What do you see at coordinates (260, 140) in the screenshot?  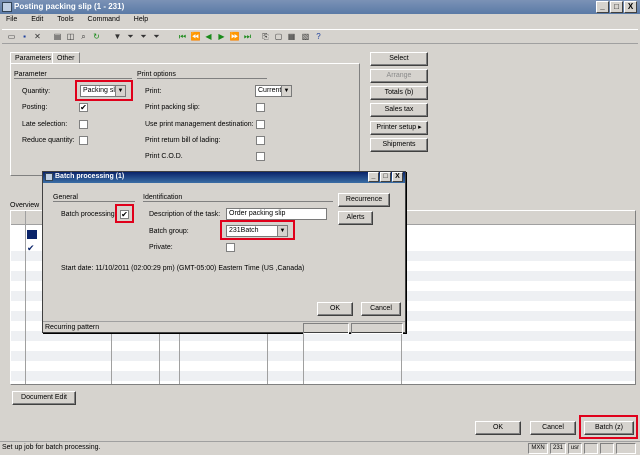 I see `print-return-bill-checkbox` at bounding box center [260, 140].